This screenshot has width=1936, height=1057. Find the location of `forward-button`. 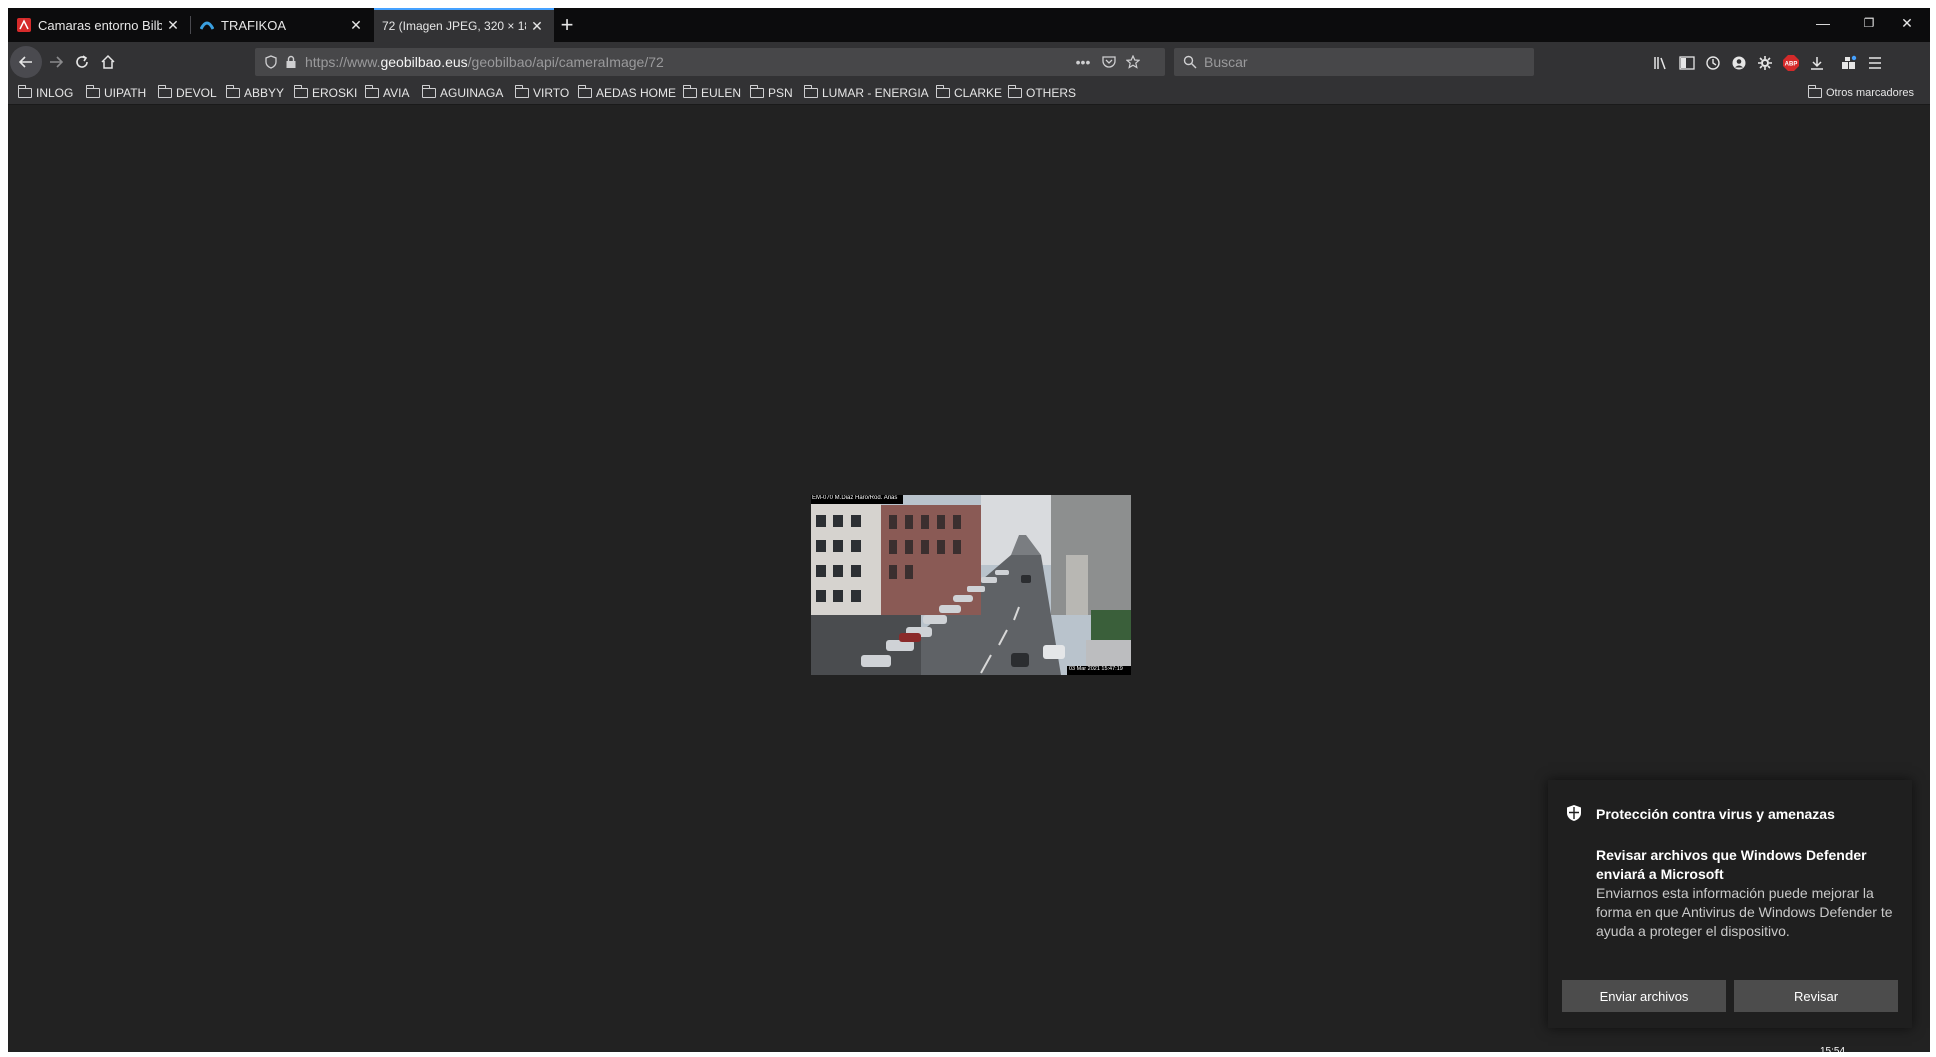

forward-button is located at coordinates (56, 62).